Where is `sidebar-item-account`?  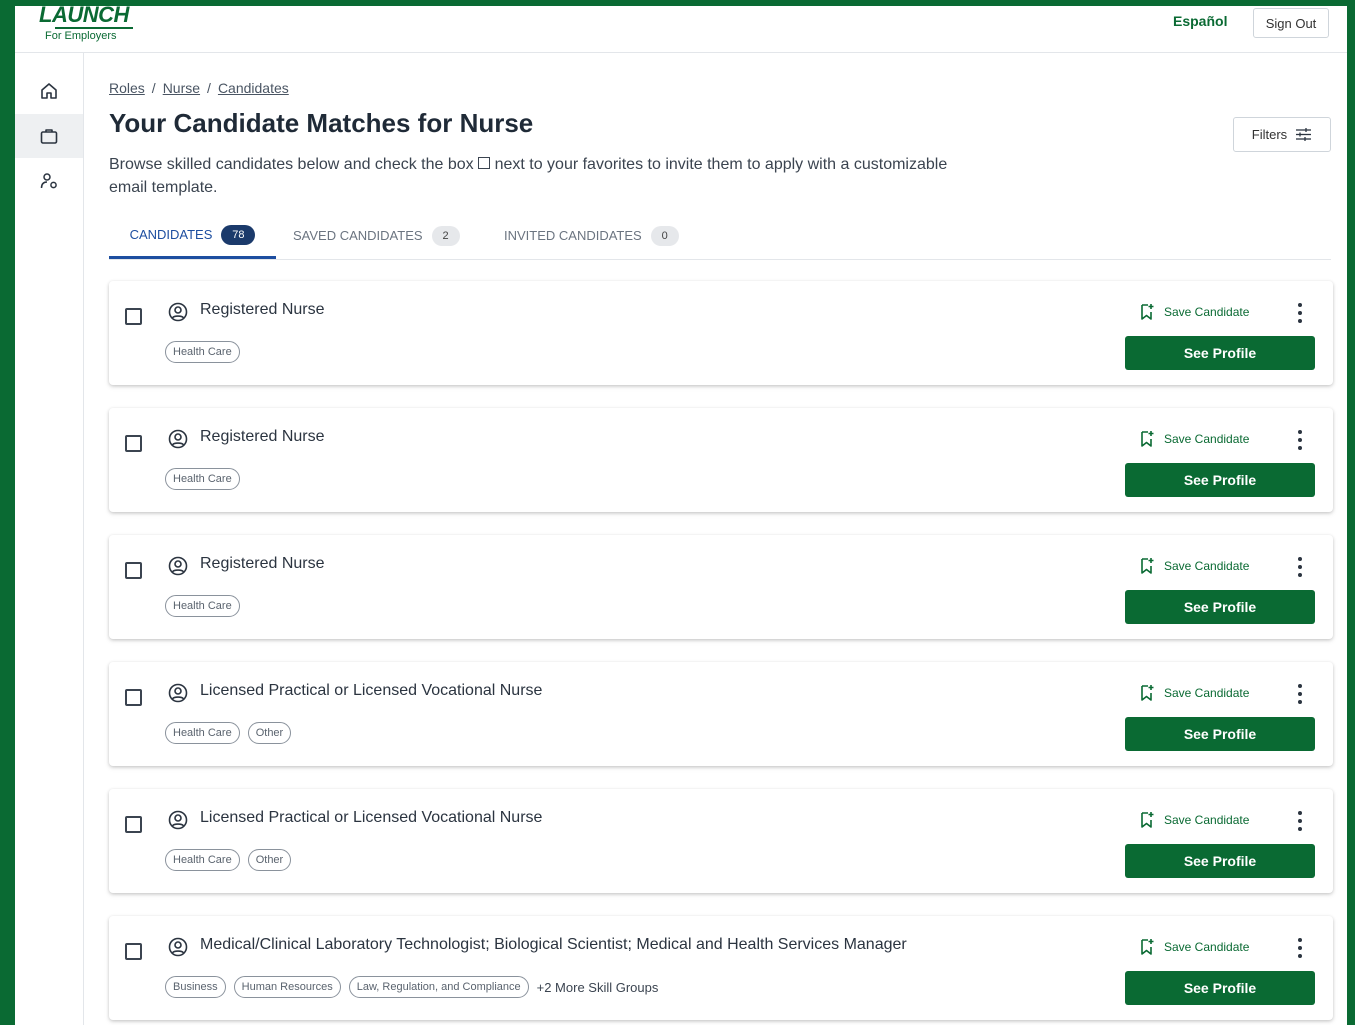
sidebar-item-account is located at coordinates (49, 181).